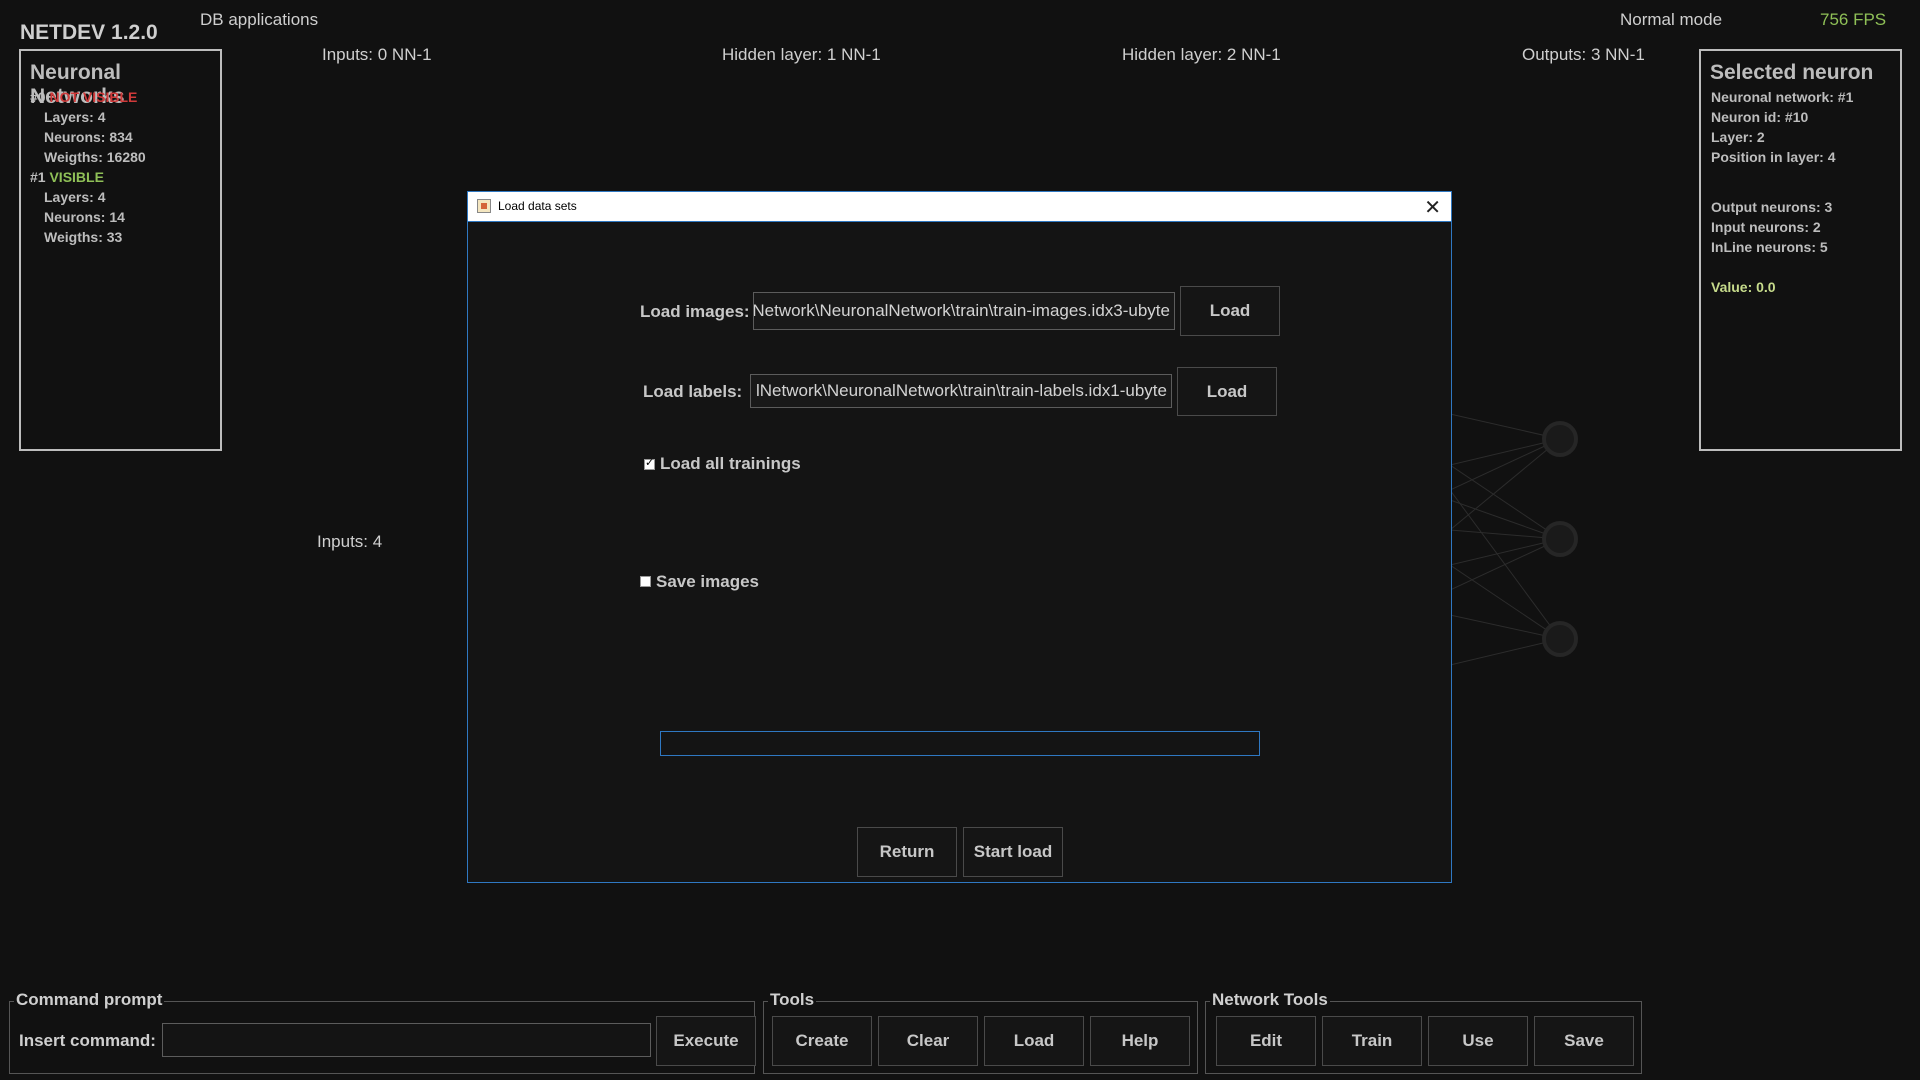  Describe the element at coordinates (1266, 1041) in the screenshot. I see `edit-button: Edit` at that location.